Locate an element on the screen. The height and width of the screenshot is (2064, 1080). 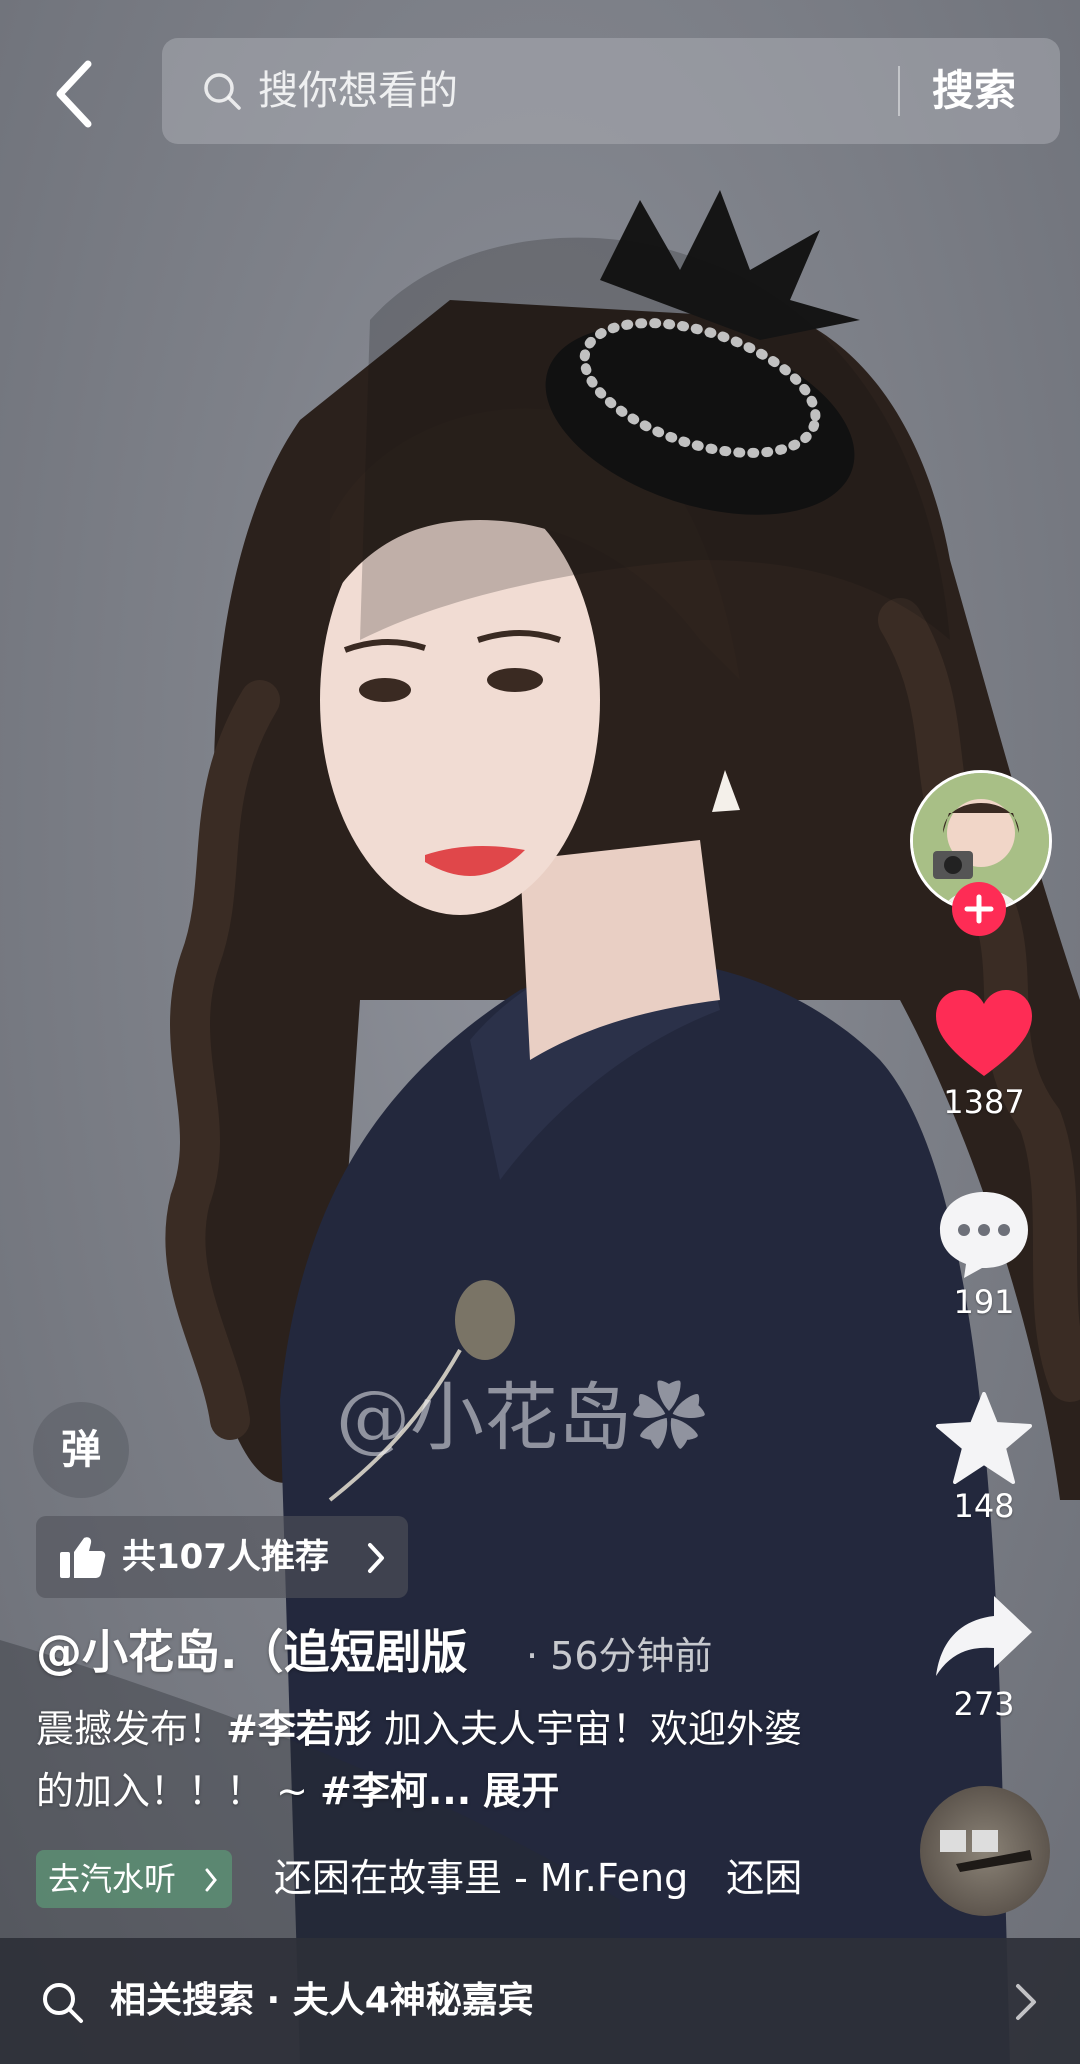
recommend-pill: 共107人推荐 is located at coordinates (222, 1557).